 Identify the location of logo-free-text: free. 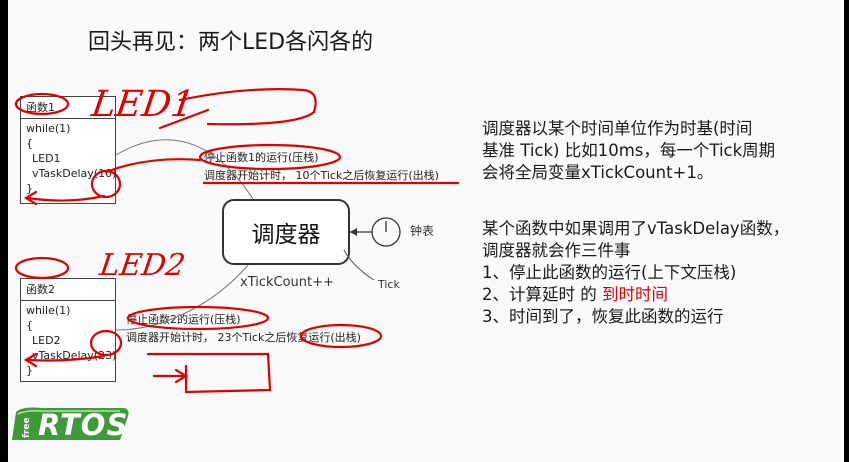
(27, 427).